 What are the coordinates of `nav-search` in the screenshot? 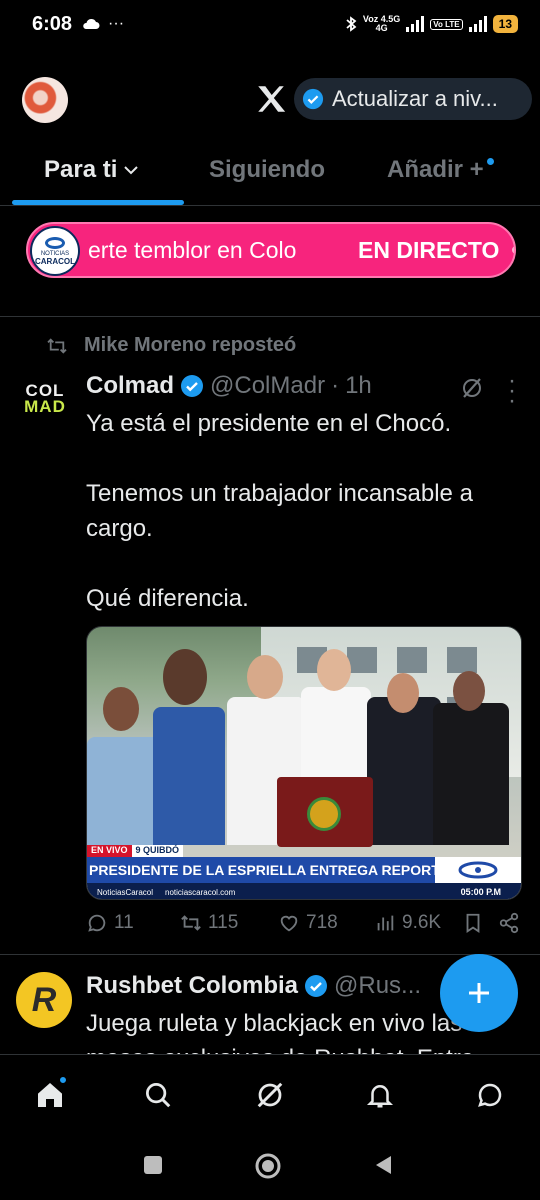 It's located at (158, 1095).